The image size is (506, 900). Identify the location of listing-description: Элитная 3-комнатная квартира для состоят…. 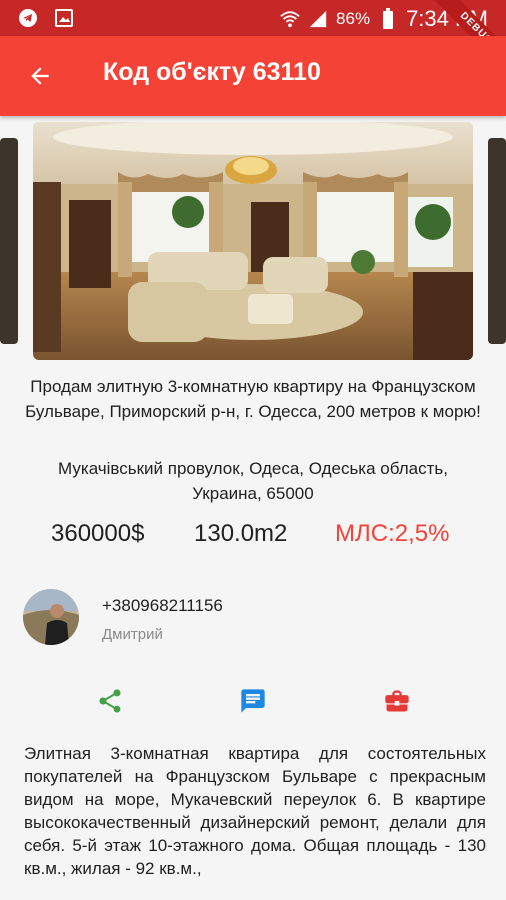
(255, 811).